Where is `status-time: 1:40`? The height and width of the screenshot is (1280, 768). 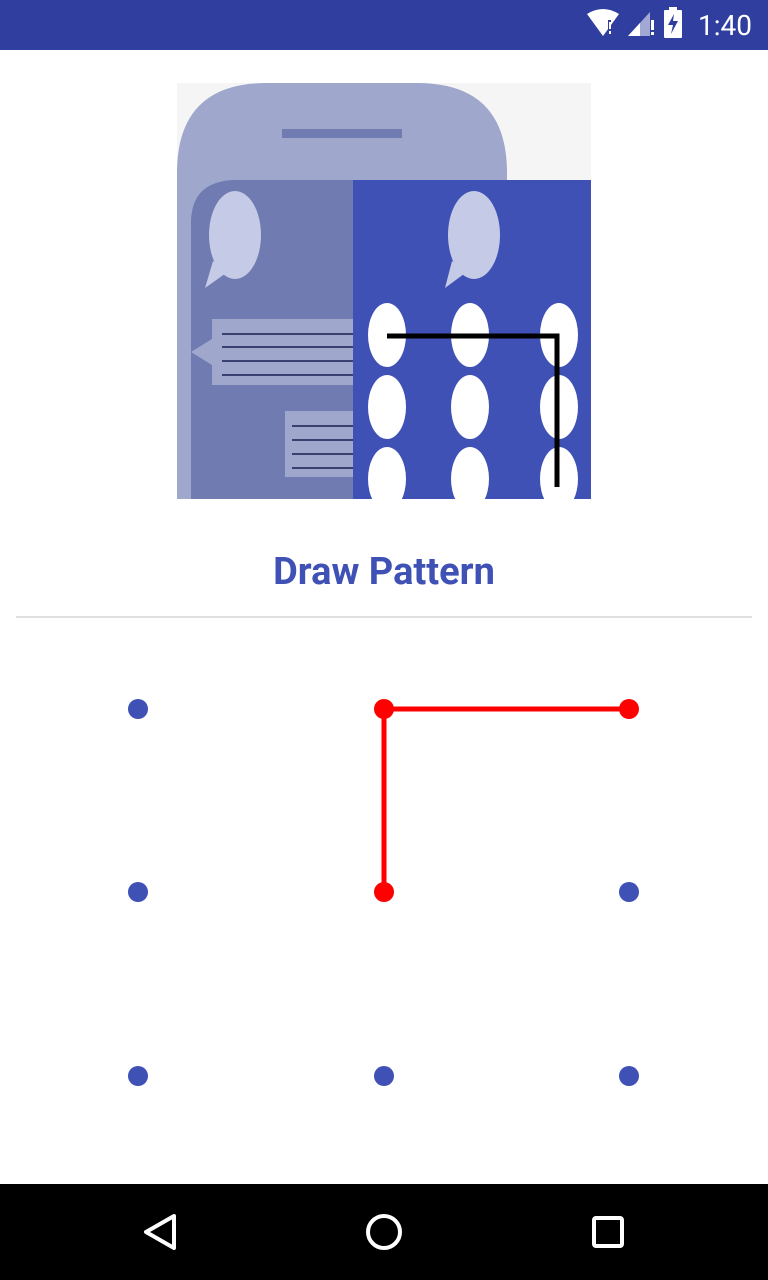 status-time: 1:40 is located at coordinates (725, 25).